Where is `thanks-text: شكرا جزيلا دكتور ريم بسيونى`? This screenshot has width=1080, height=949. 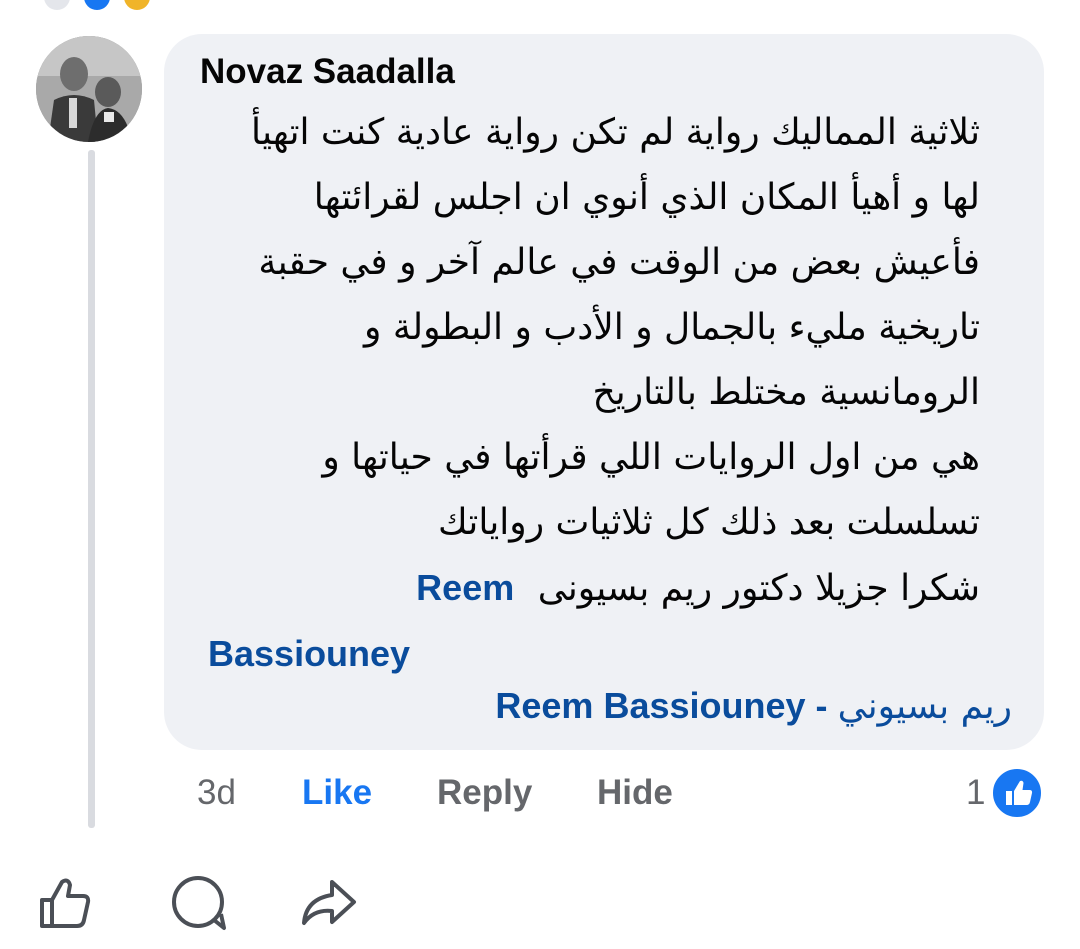
thanks-text: شكرا جزيلا دكتور ريم بسيونى is located at coordinates (758, 588).